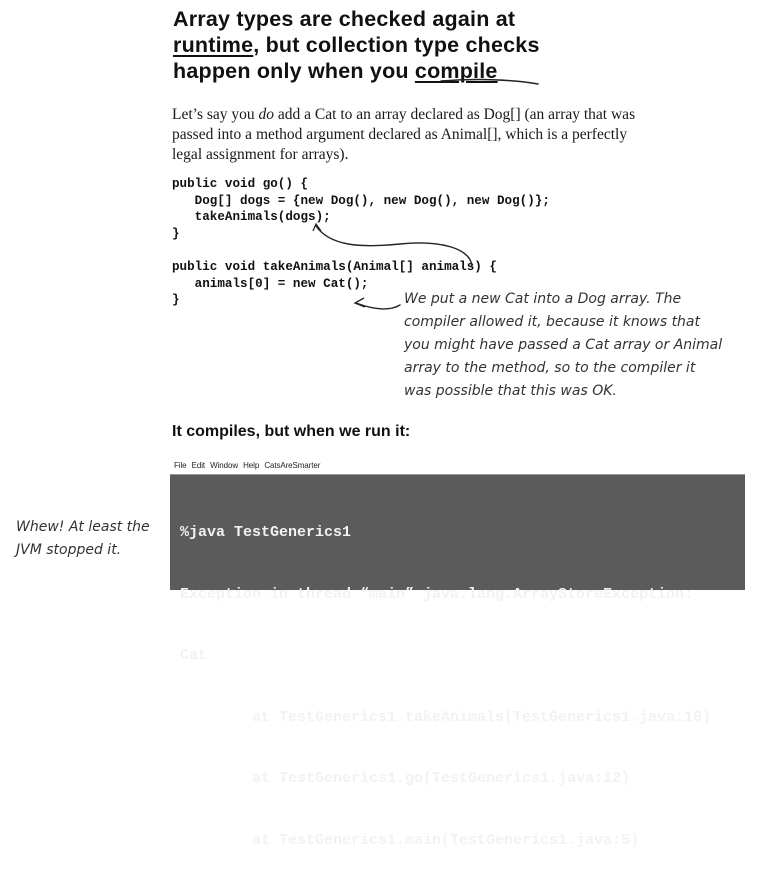 Image resolution: width=779 pixels, height=892 pixels. What do you see at coordinates (510, 391) in the screenshot?
I see `annotation-line-5: was possible that this was OK.` at bounding box center [510, 391].